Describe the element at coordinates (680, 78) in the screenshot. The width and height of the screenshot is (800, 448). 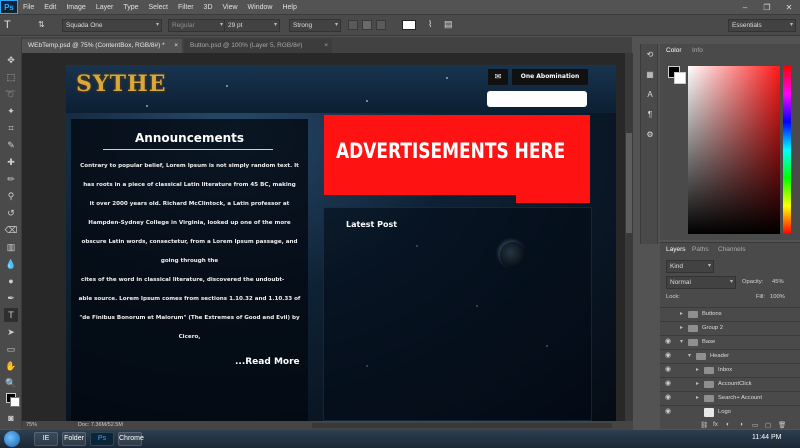
I see `background-swatch` at that location.